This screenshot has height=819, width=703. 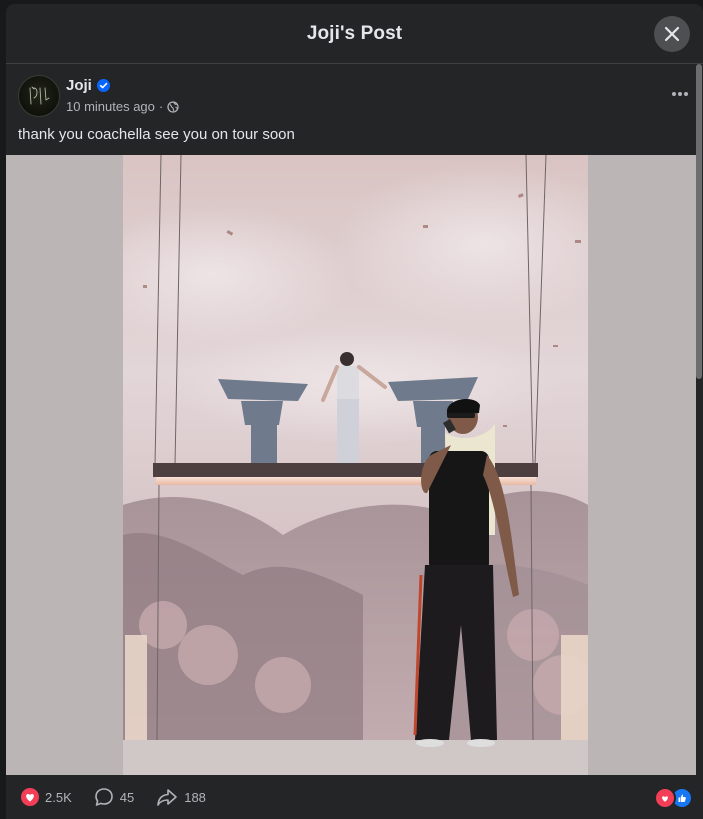 I want to click on modal-header: Joji's Post, so click(x=354, y=34).